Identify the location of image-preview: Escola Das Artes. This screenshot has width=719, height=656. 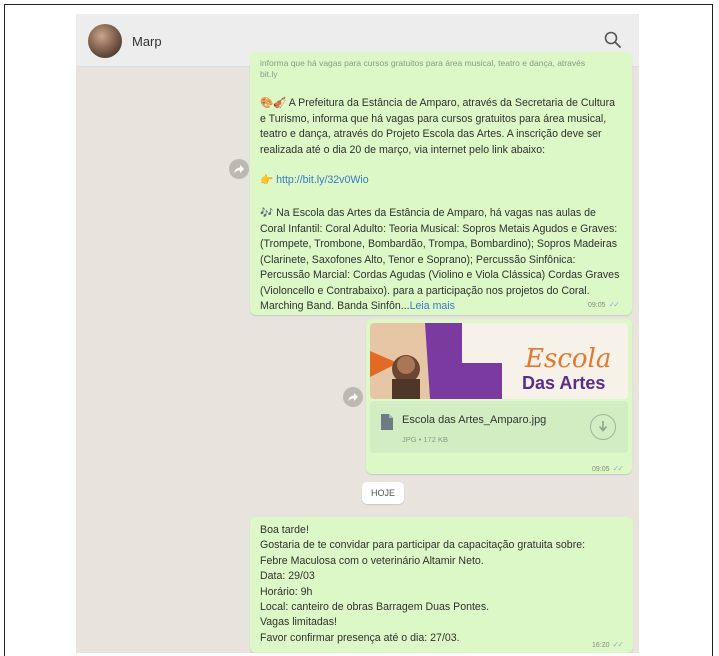
(499, 361).